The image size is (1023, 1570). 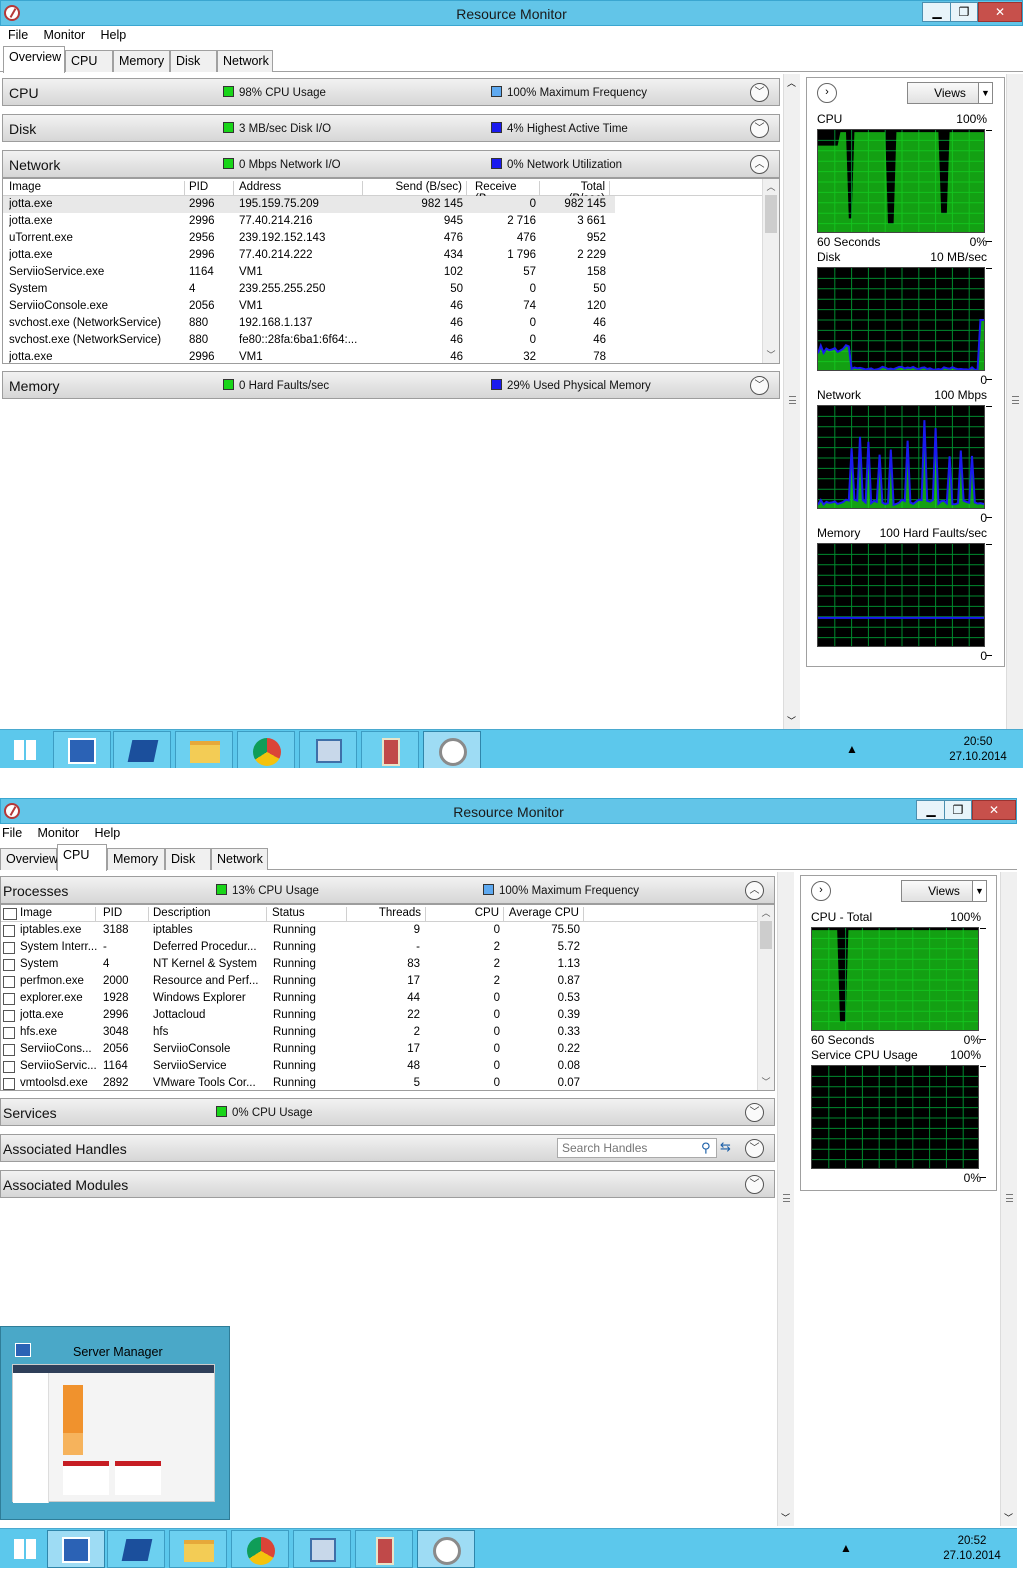 I want to click on search-icon: ⚲, so click(x=706, y=1148).